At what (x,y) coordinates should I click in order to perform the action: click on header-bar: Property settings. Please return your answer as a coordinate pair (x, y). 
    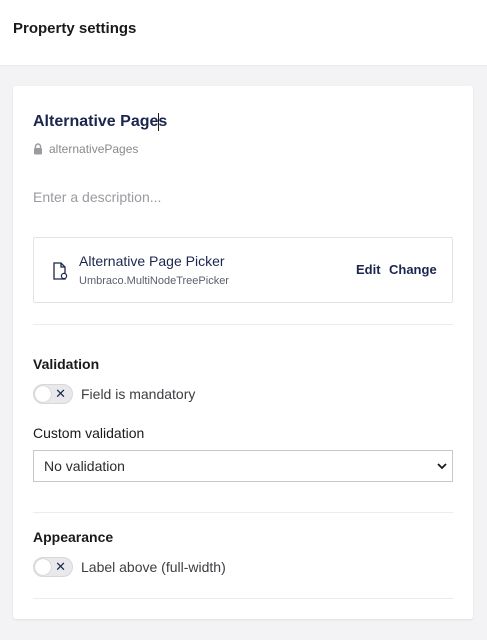
    Looking at the image, I should click on (243, 33).